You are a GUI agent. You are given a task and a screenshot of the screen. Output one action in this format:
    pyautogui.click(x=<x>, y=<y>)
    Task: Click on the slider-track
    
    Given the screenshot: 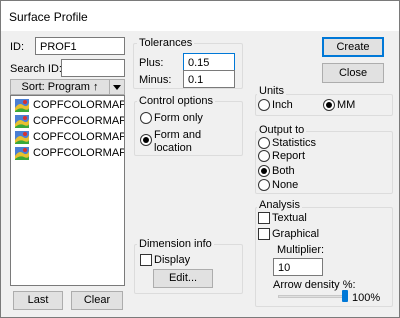 What is the action you would take?
    pyautogui.click(x=313, y=296)
    